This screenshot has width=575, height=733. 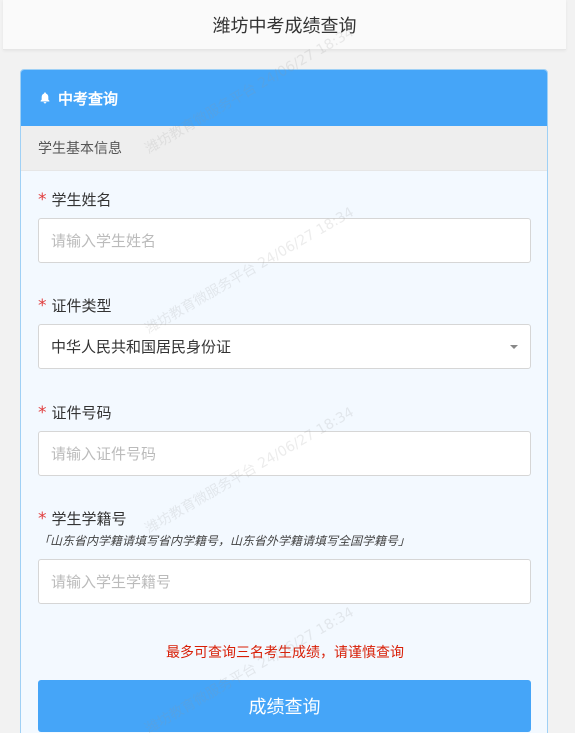 I want to click on section-title: 学生基本信息, so click(x=284, y=148).